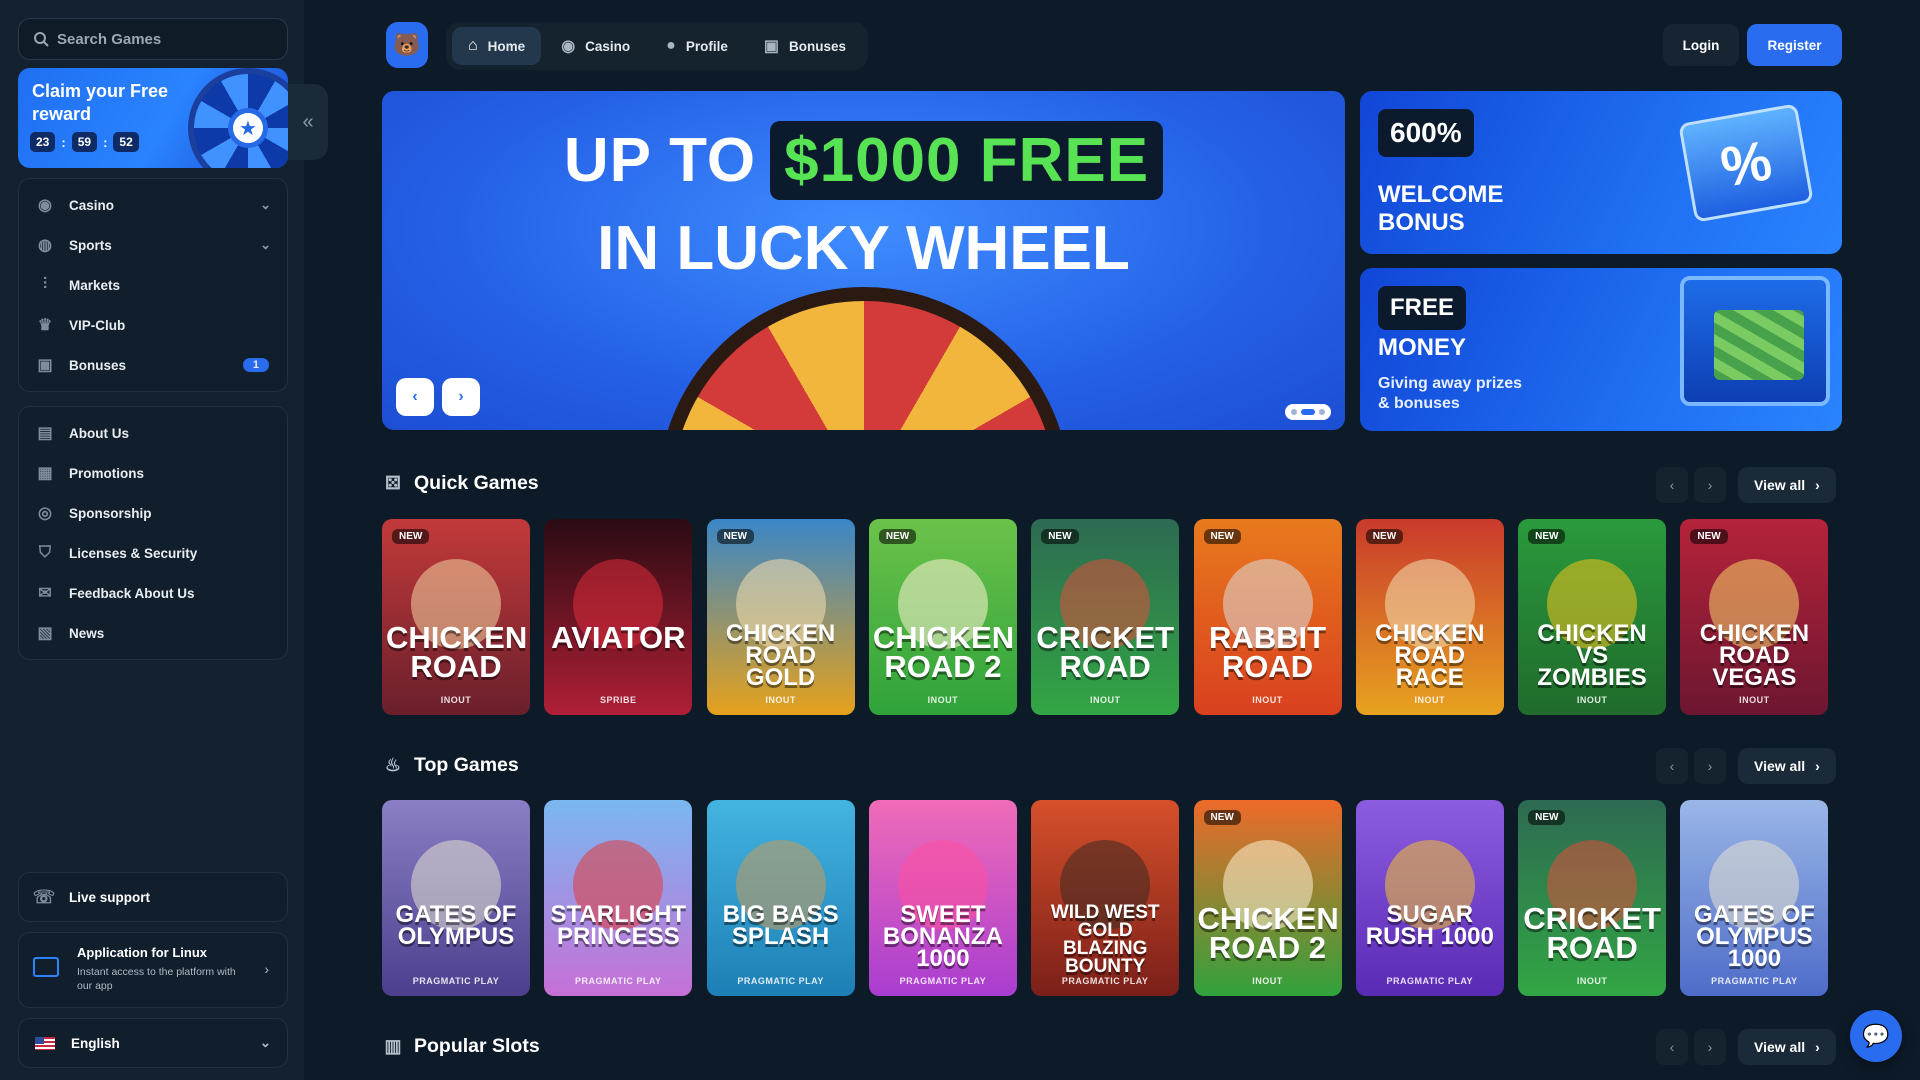  Describe the element at coordinates (1710, 485) in the screenshot. I see `quick-games-next-button: ›` at that location.